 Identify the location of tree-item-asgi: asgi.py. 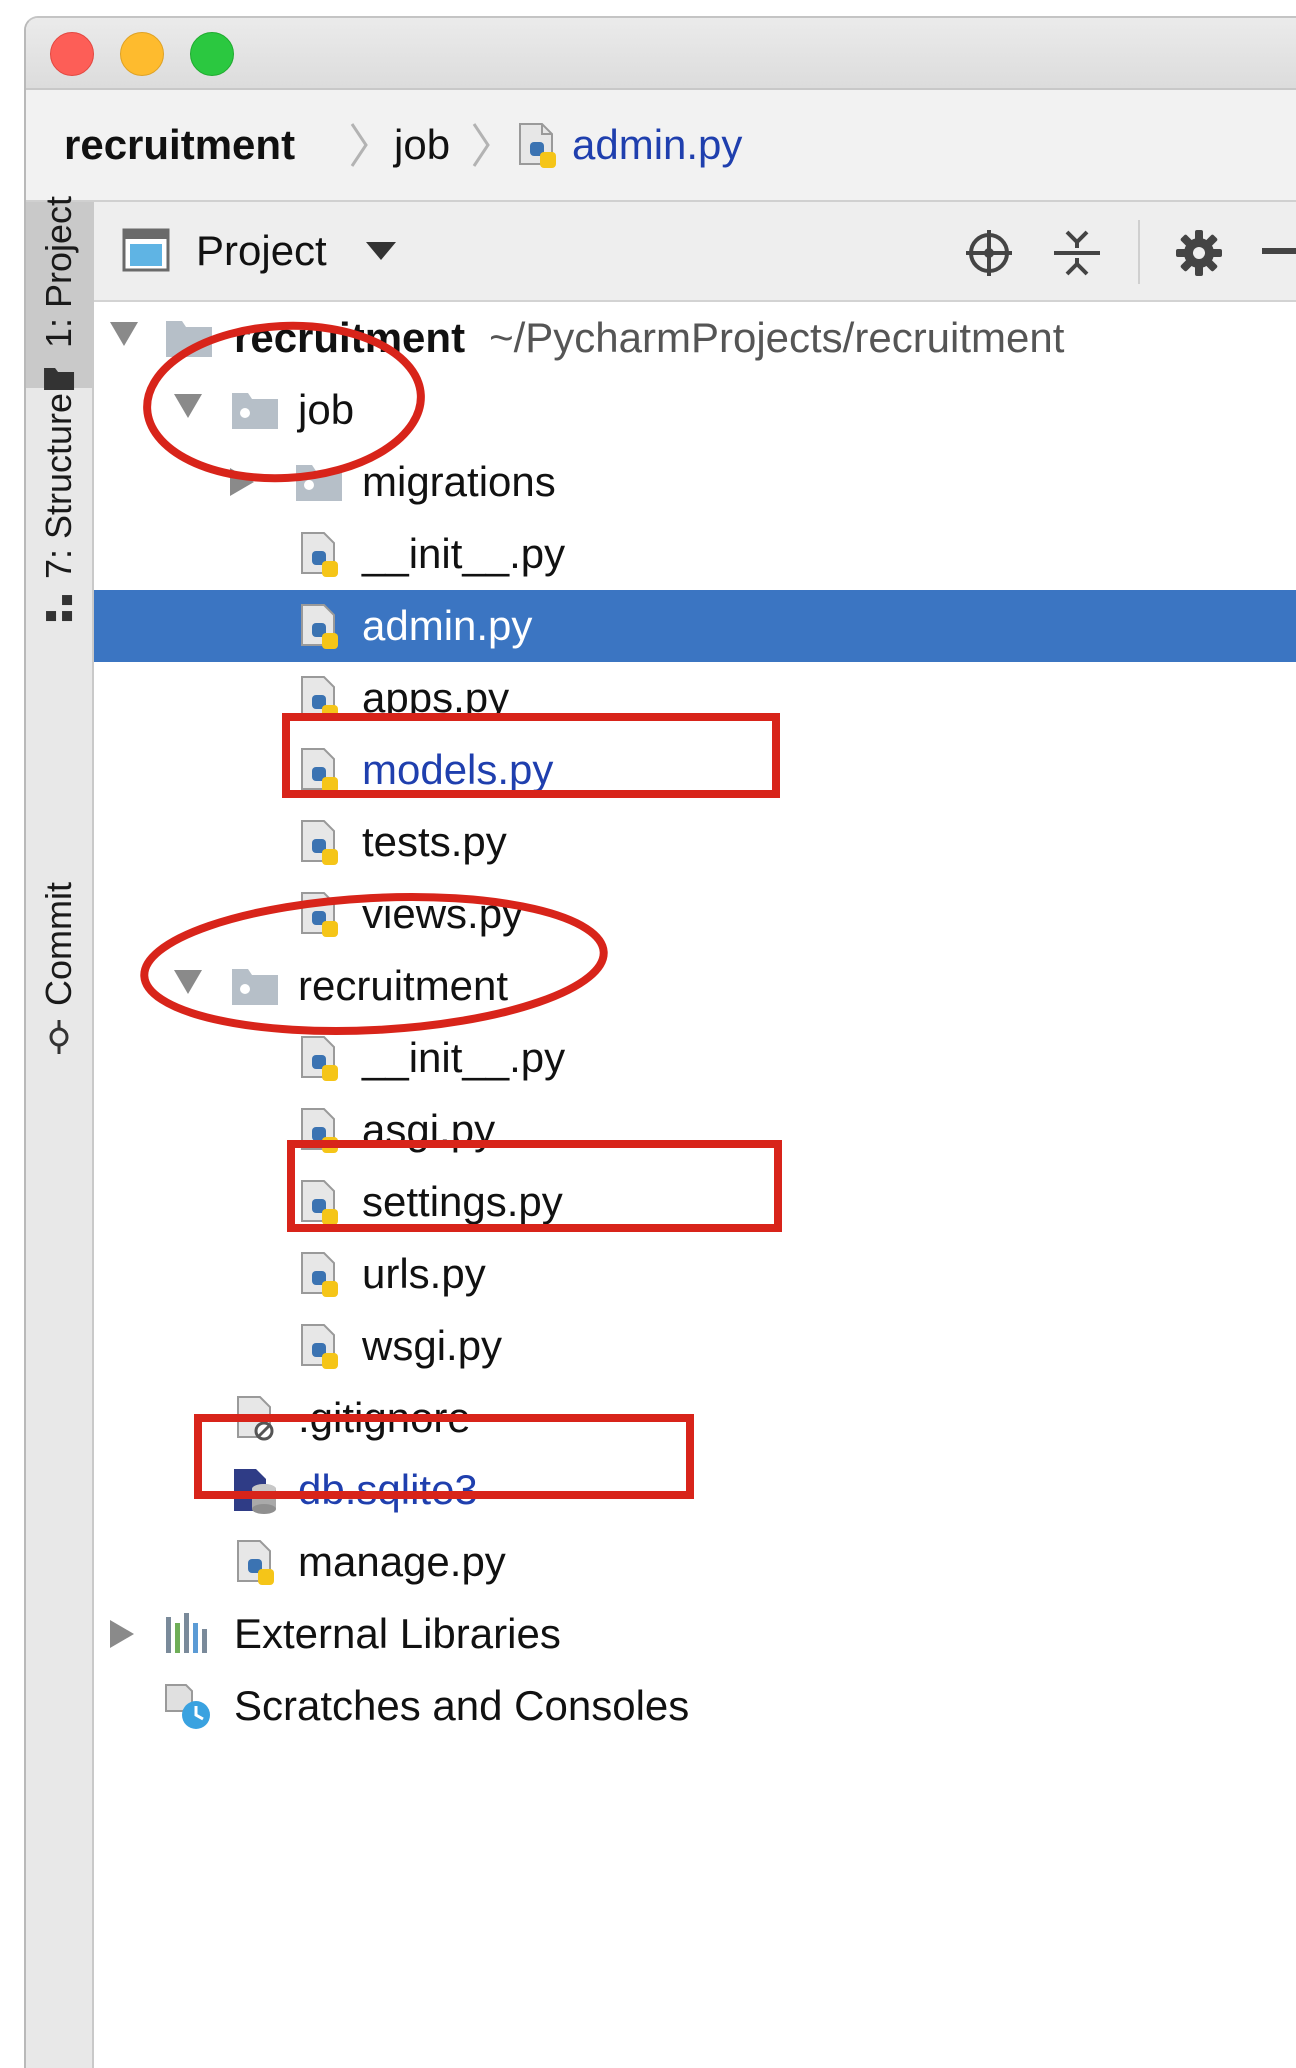
(695, 1130).